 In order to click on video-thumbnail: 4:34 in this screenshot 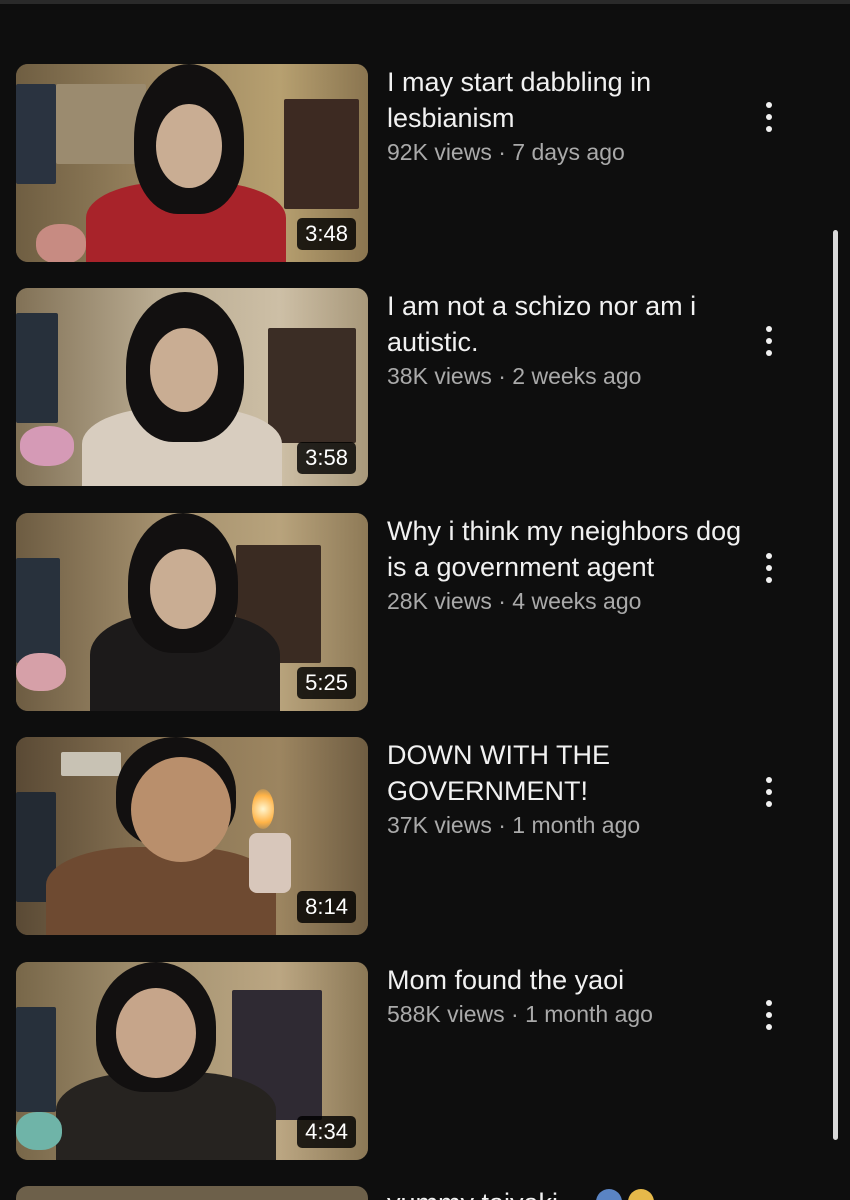, I will do `click(192, 1061)`.